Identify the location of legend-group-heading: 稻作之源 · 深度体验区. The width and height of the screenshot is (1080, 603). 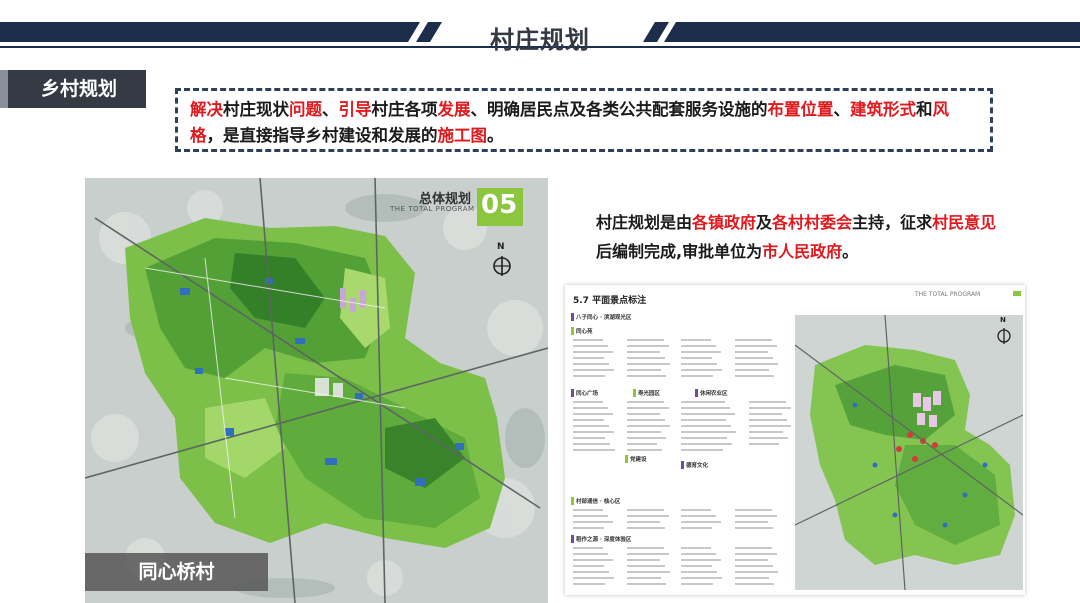
(601, 539).